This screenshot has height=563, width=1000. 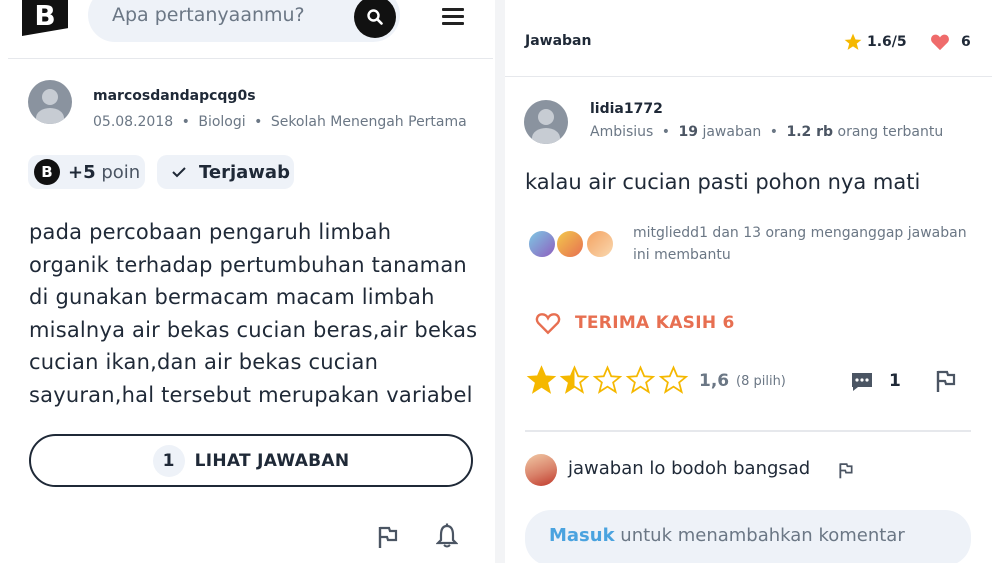 I want to click on search-bar: Apa pertanyaanmu?, so click(x=244, y=21).